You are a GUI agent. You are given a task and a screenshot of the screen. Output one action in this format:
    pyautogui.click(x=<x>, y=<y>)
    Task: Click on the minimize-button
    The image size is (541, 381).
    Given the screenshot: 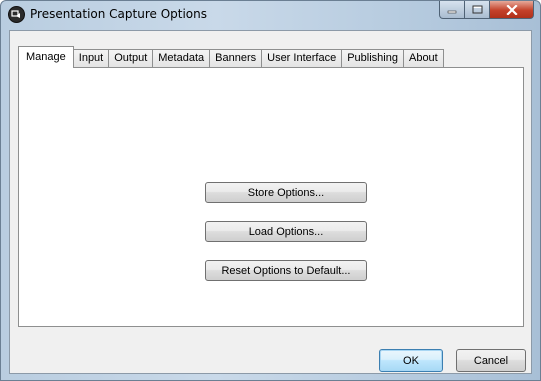 What is the action you would take?
    pyautogui.click(x=452, y=10)
    